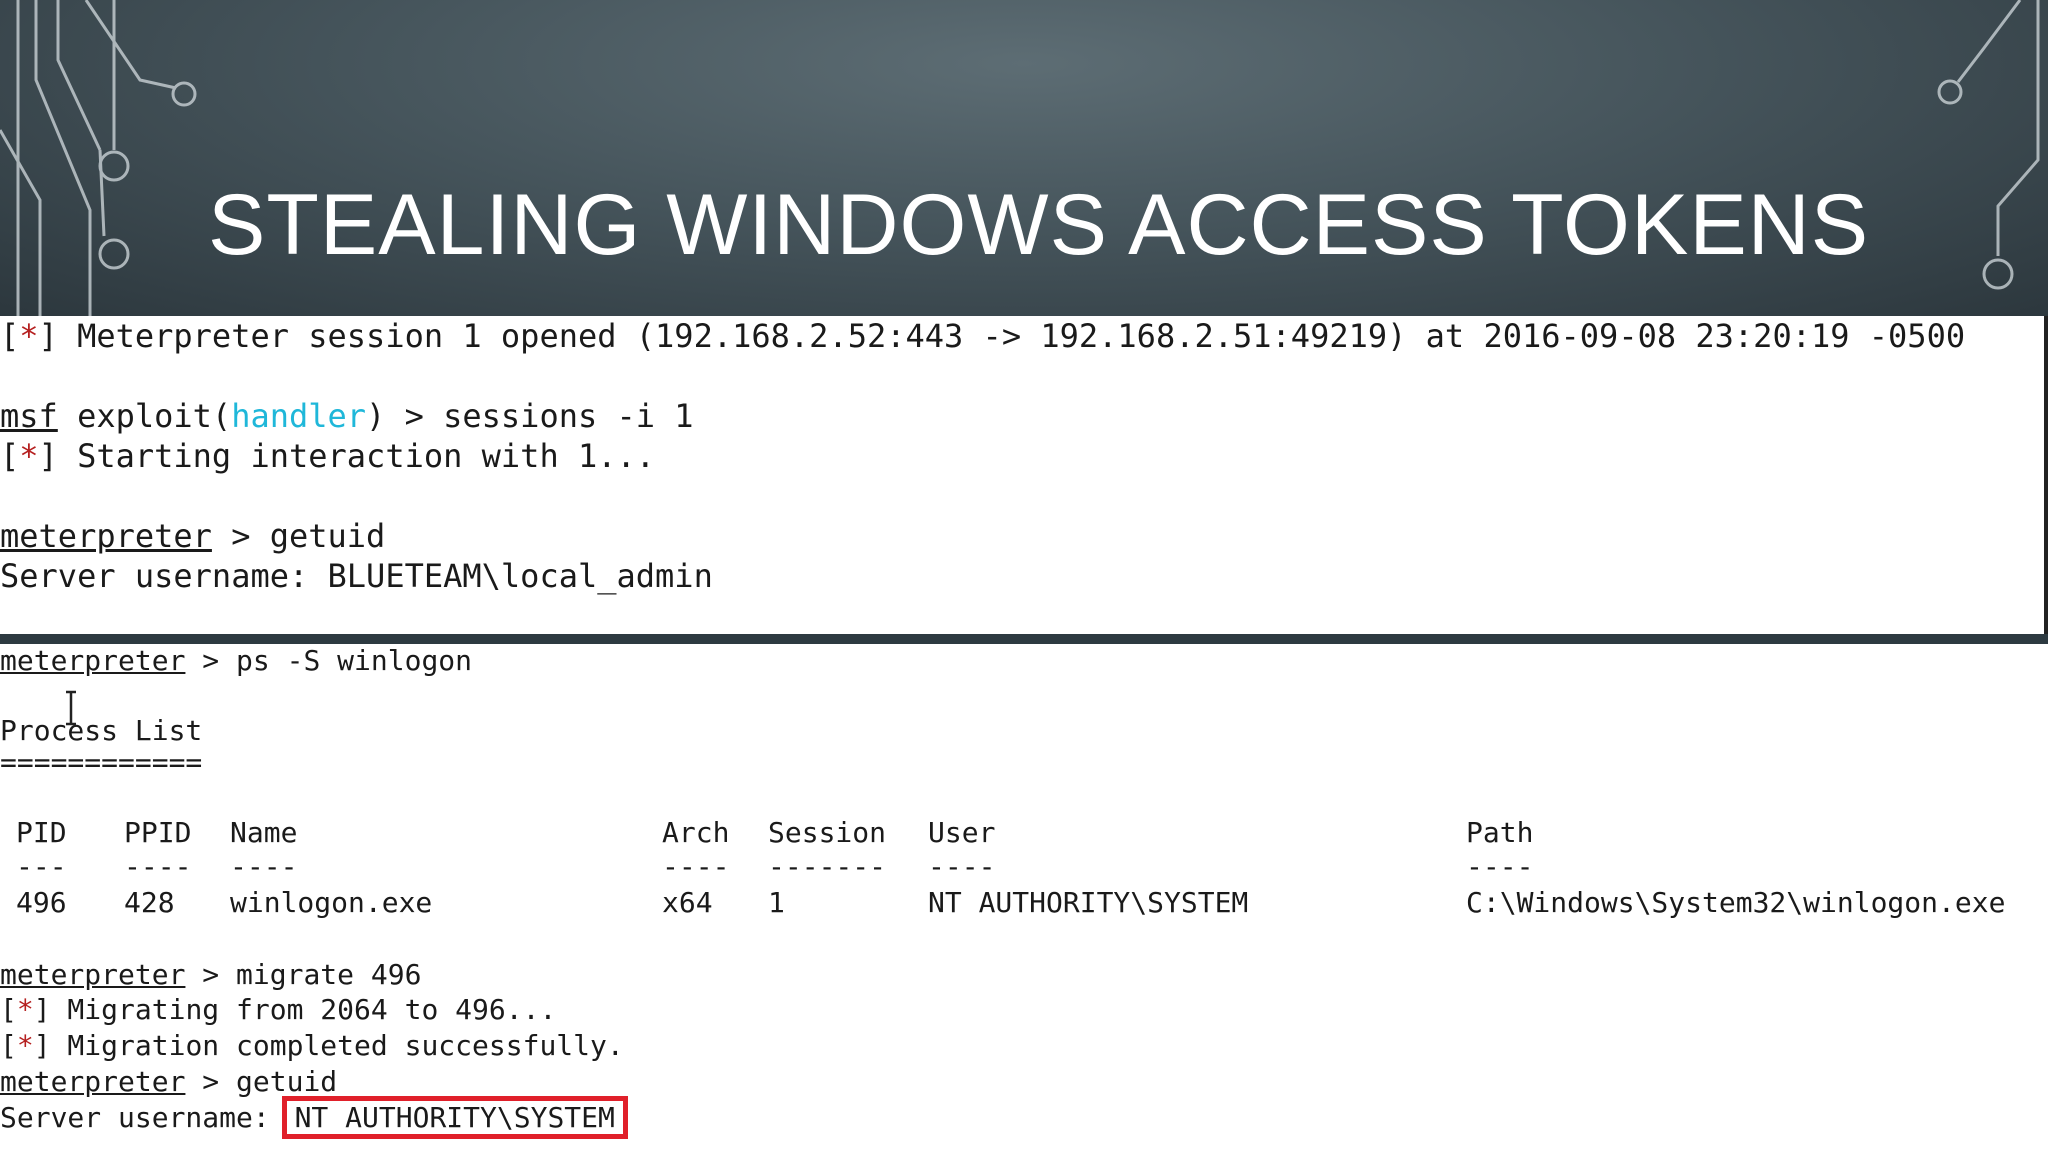  Describe the element at coordinates (135, 1117) in the screenshot. I see `server-username-label: Server username:` at that location.